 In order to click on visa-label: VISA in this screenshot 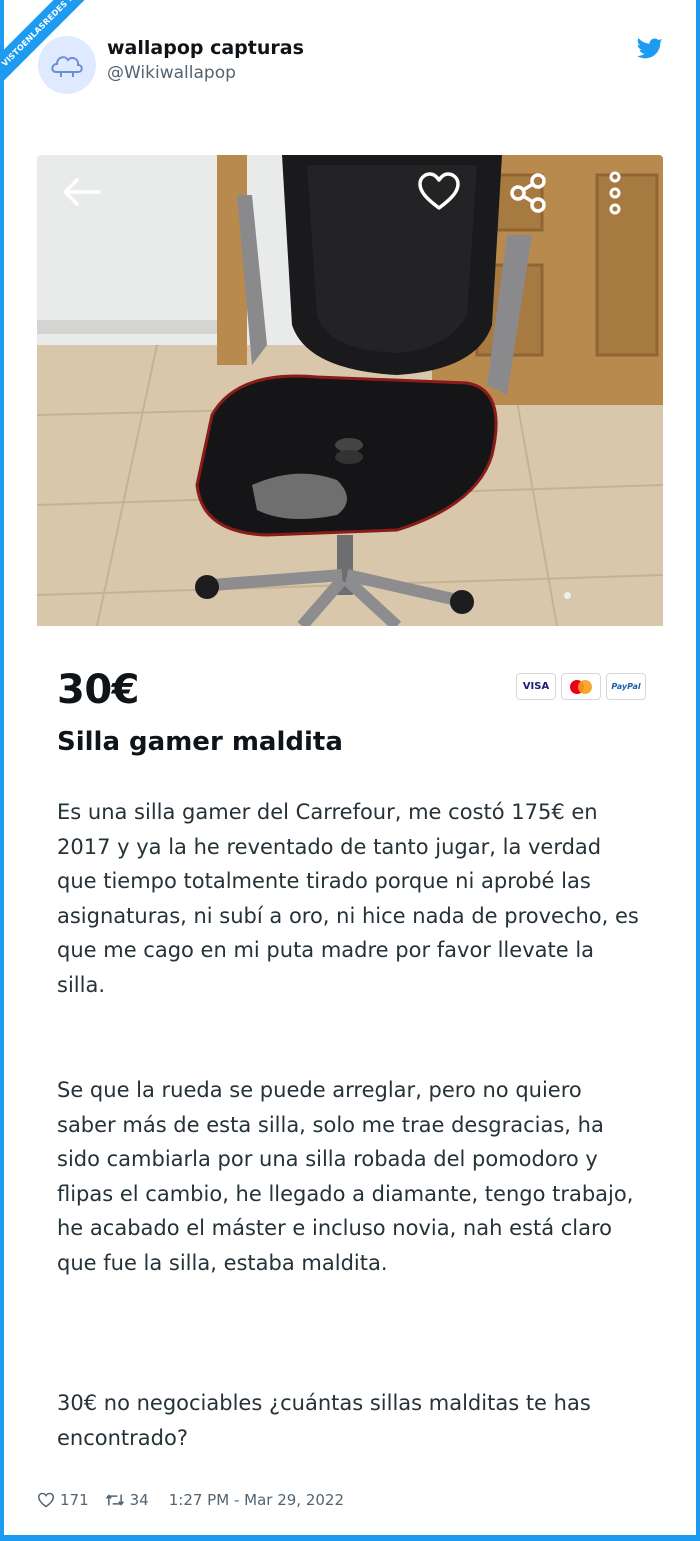, I will do `click(536, 686)`.